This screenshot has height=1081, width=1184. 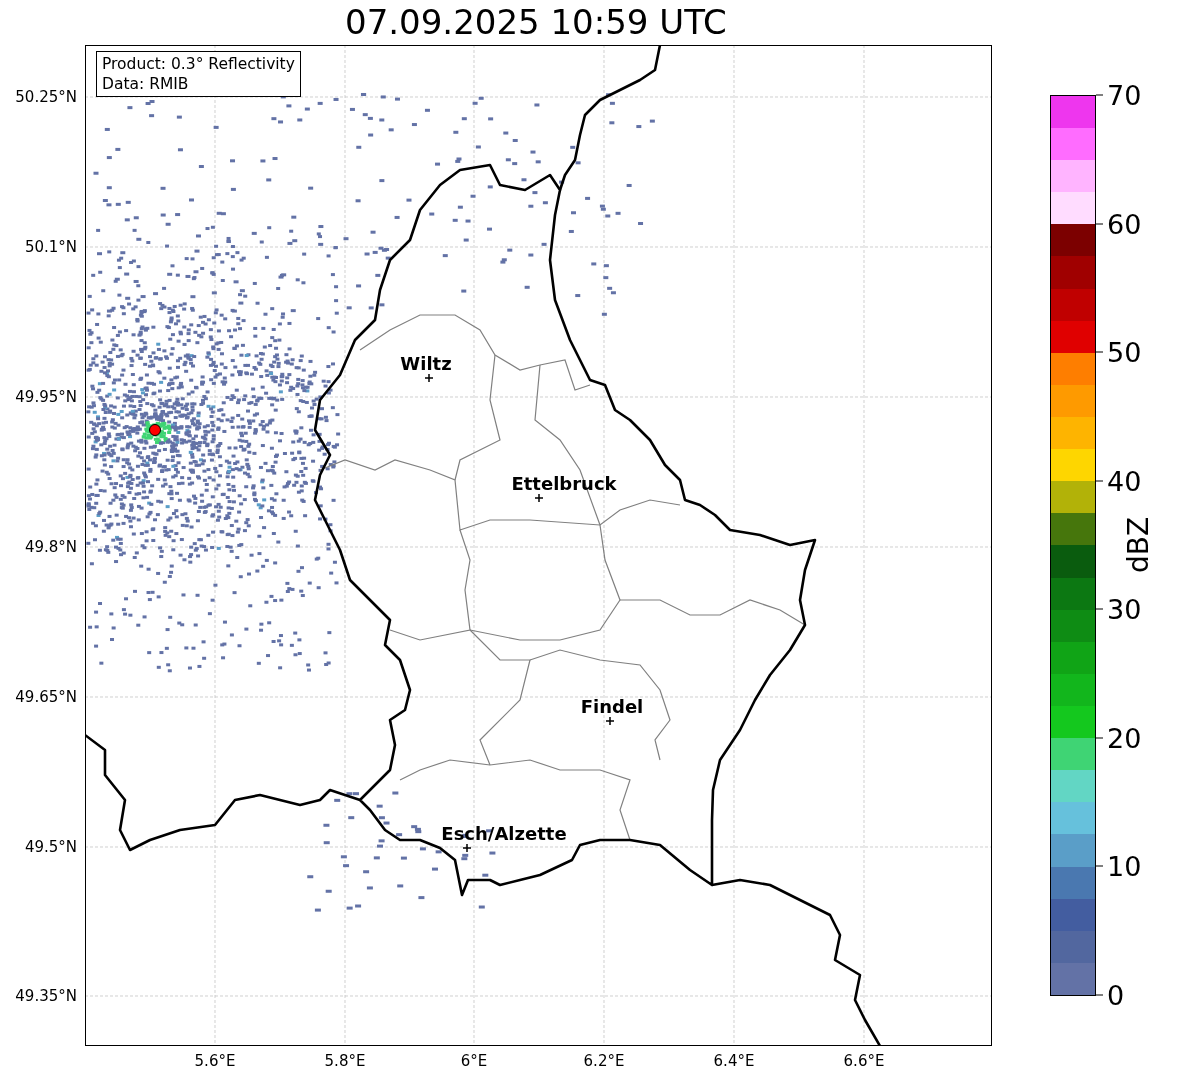 What do you see at coordinates (604, 1061) in the screenshot?
I see `longitude-label: 6.2°E` at bounding box center [604, 1061].